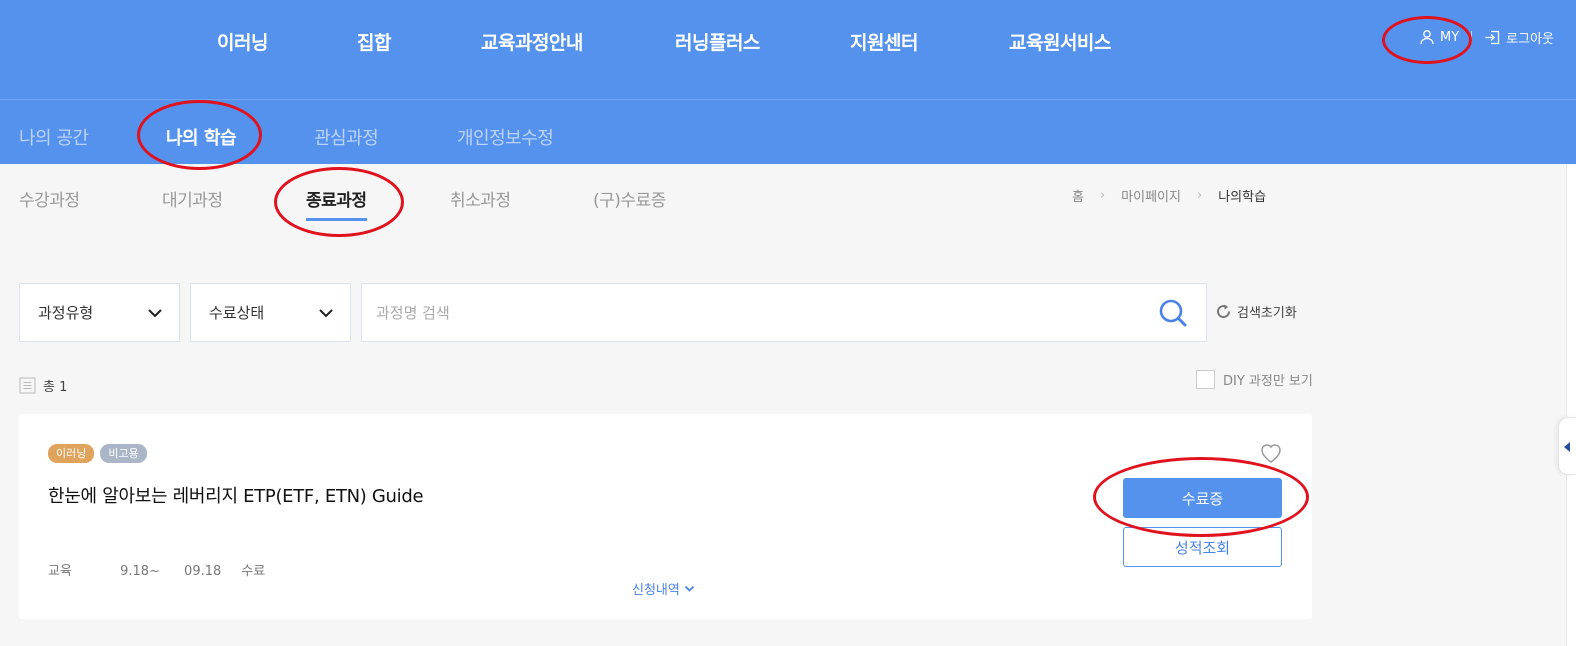  Describe the element at coordinates (66, 313) in the screenshot. I see `course-type-value: 과정유형` at that location.